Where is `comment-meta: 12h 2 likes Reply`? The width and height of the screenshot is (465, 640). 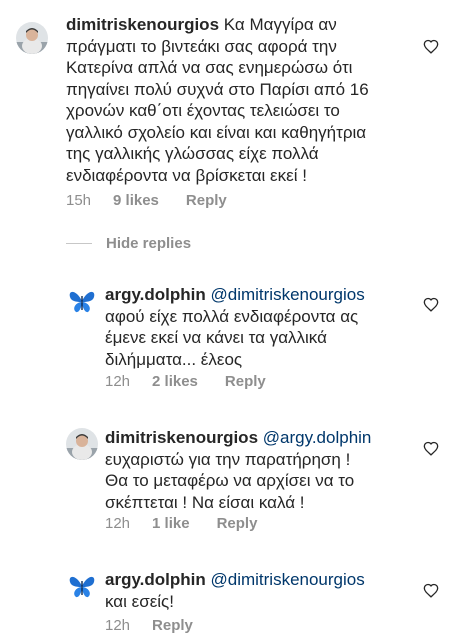 comment-meta: 12h 2 likes Reply is located at coordinates (185, 381).